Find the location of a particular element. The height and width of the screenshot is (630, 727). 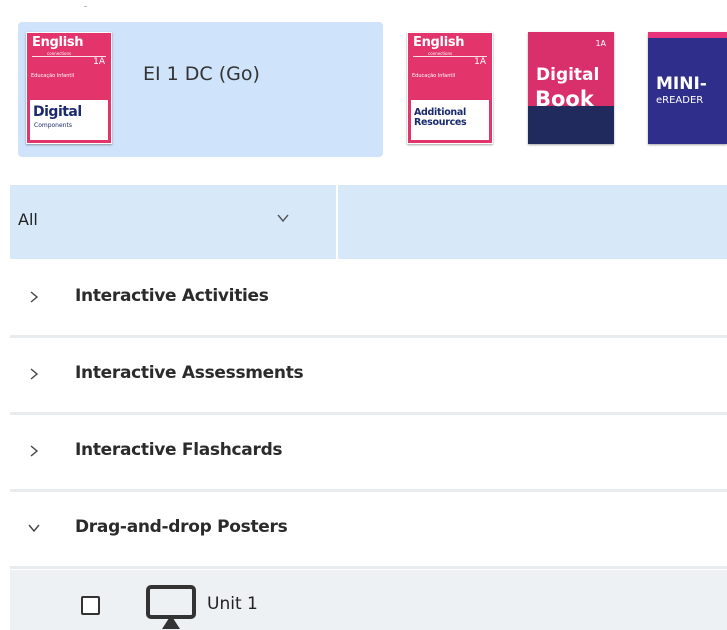

cover-stripe is located at coordinates (687, 35).